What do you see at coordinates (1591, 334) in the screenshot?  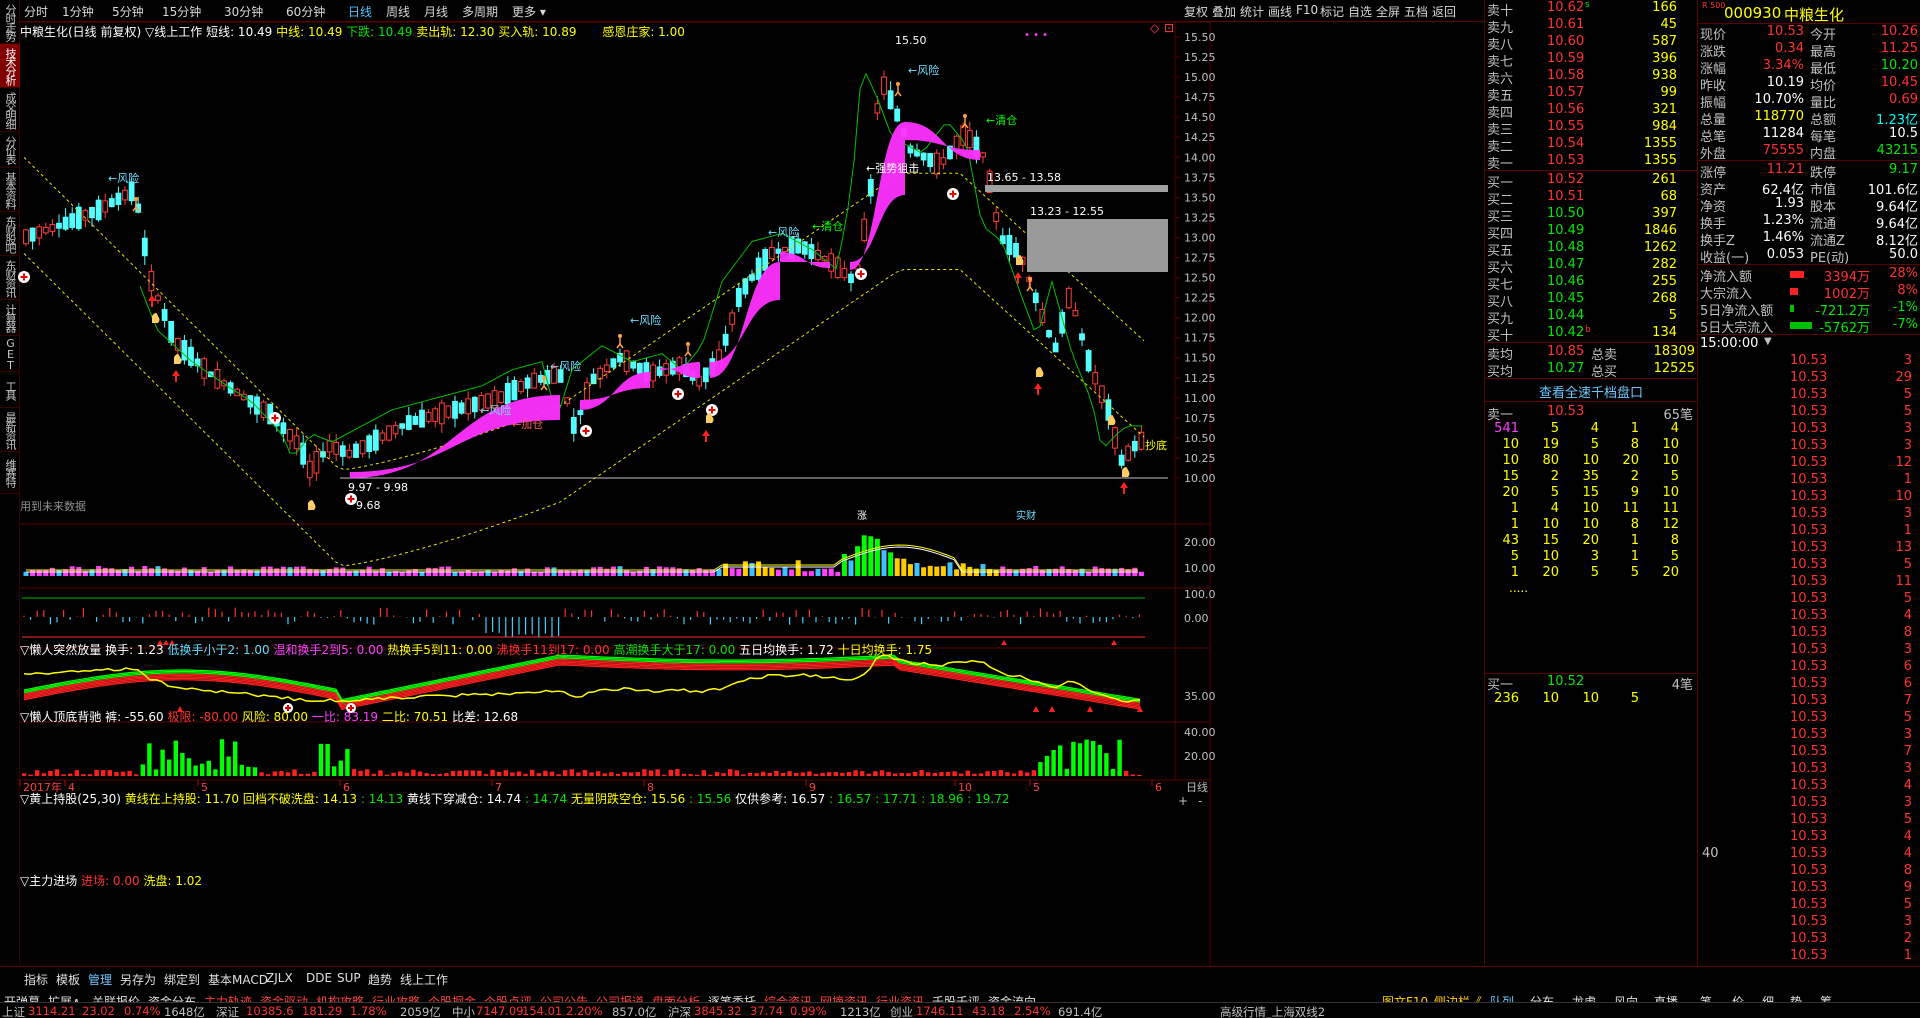 I see `bid-row: 买十 10.42 b 134` at bounding box center [1591, 334].